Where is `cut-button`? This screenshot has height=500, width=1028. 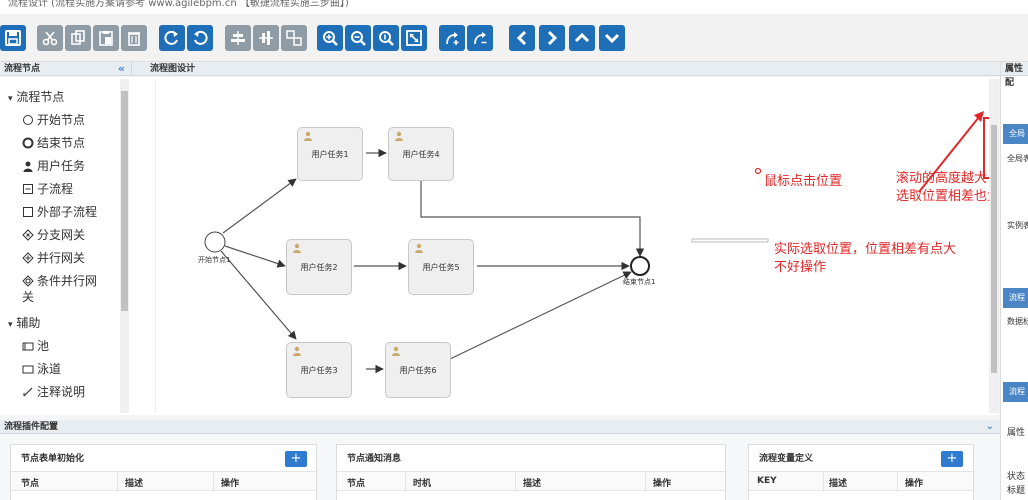
cut-button is located at coordinates (50, 38).